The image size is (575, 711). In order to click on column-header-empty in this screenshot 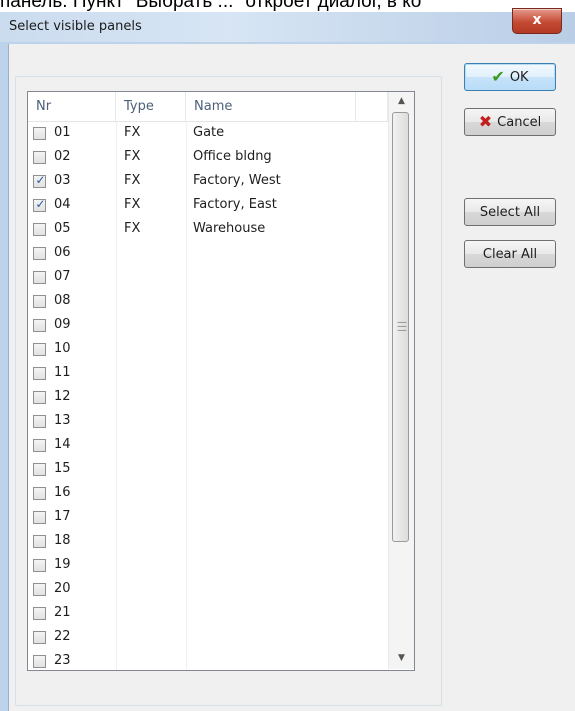, I will do `click(372, 106)`.